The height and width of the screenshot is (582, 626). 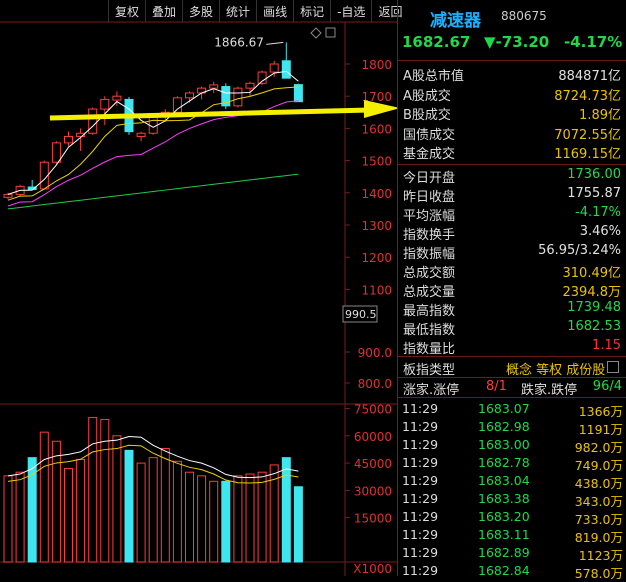 I want to click on tick-price: 1683.07, so click(x=504, y=408).